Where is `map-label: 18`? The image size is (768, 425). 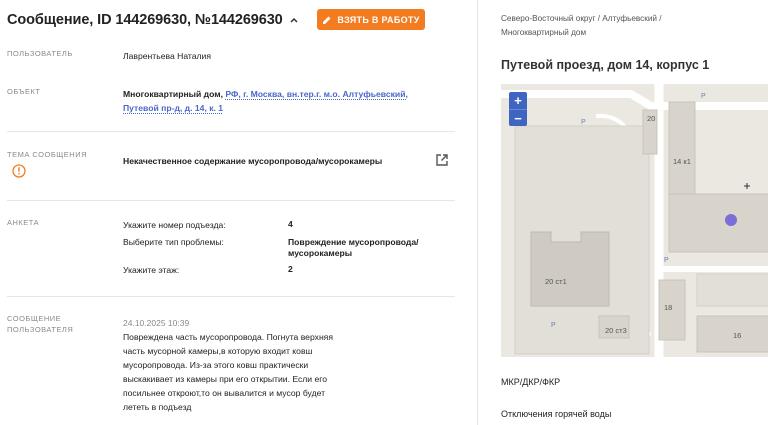 map-label: 18 is located at coordinates (668, 307).